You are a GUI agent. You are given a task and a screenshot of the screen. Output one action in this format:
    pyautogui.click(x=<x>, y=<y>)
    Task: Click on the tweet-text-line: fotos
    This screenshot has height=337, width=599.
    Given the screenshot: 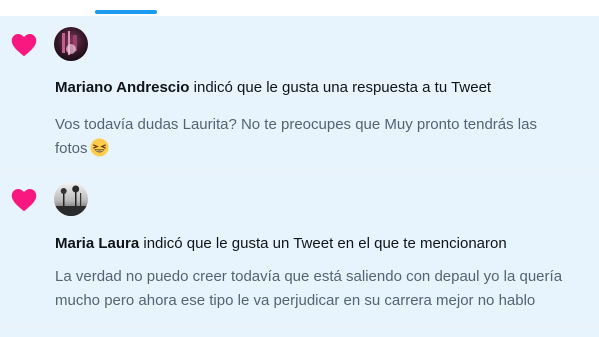 What is the action you would take?
    pyautogui.click(x=71, y=148)
    